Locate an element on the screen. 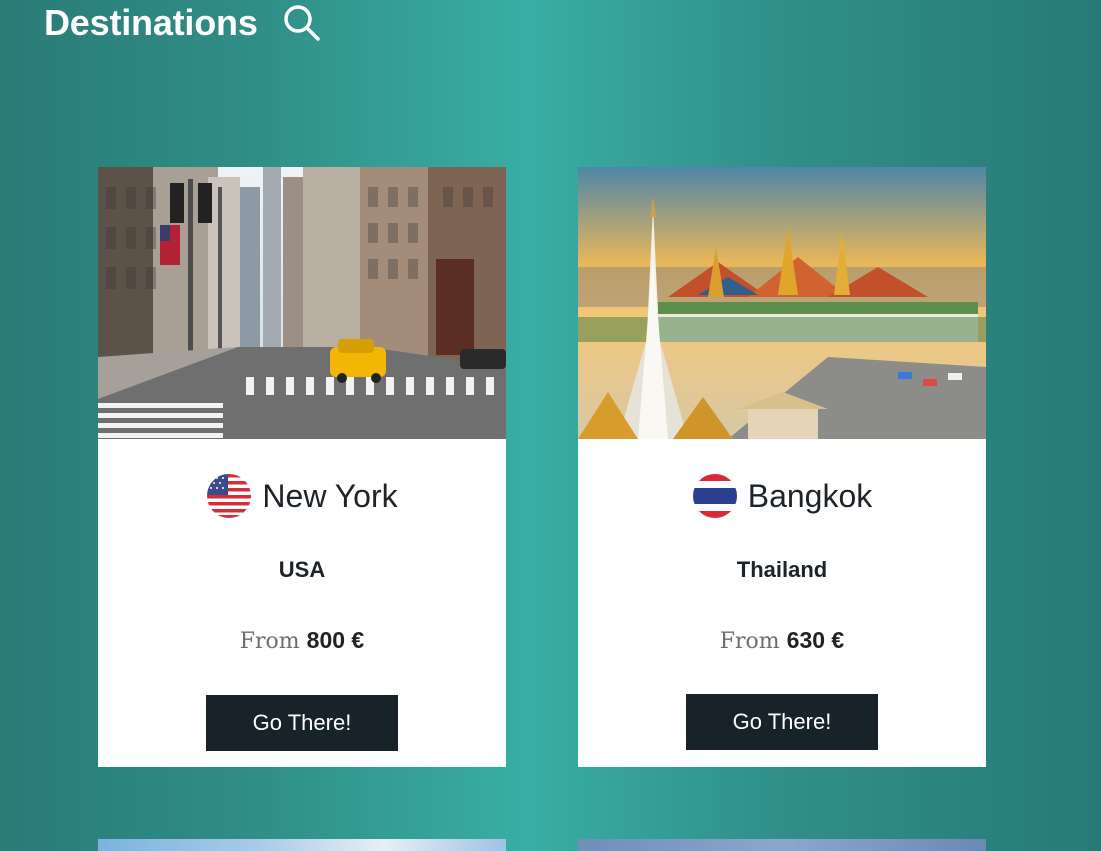 The width and height of the screenshot is (1101, 851). thailand-flag-icon is located at coordinates (714, 496).